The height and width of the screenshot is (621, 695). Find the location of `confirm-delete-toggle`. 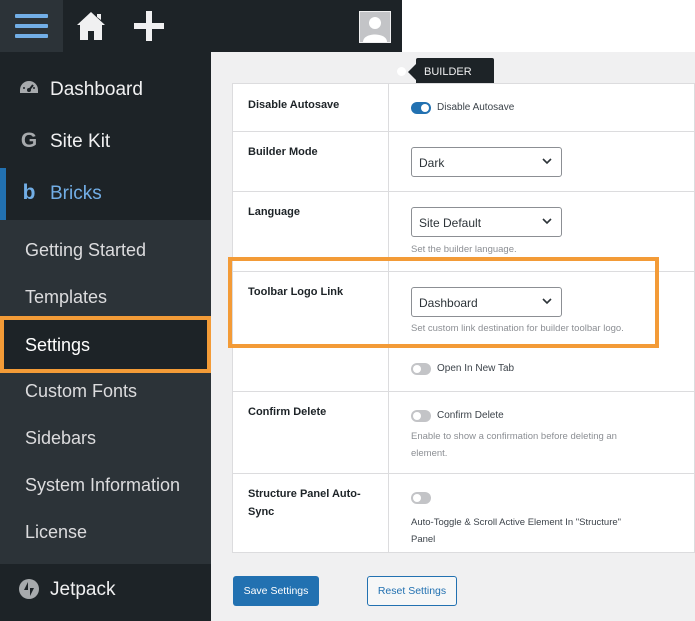

confirm-delete-toggle is located at coordinates (421, 416).